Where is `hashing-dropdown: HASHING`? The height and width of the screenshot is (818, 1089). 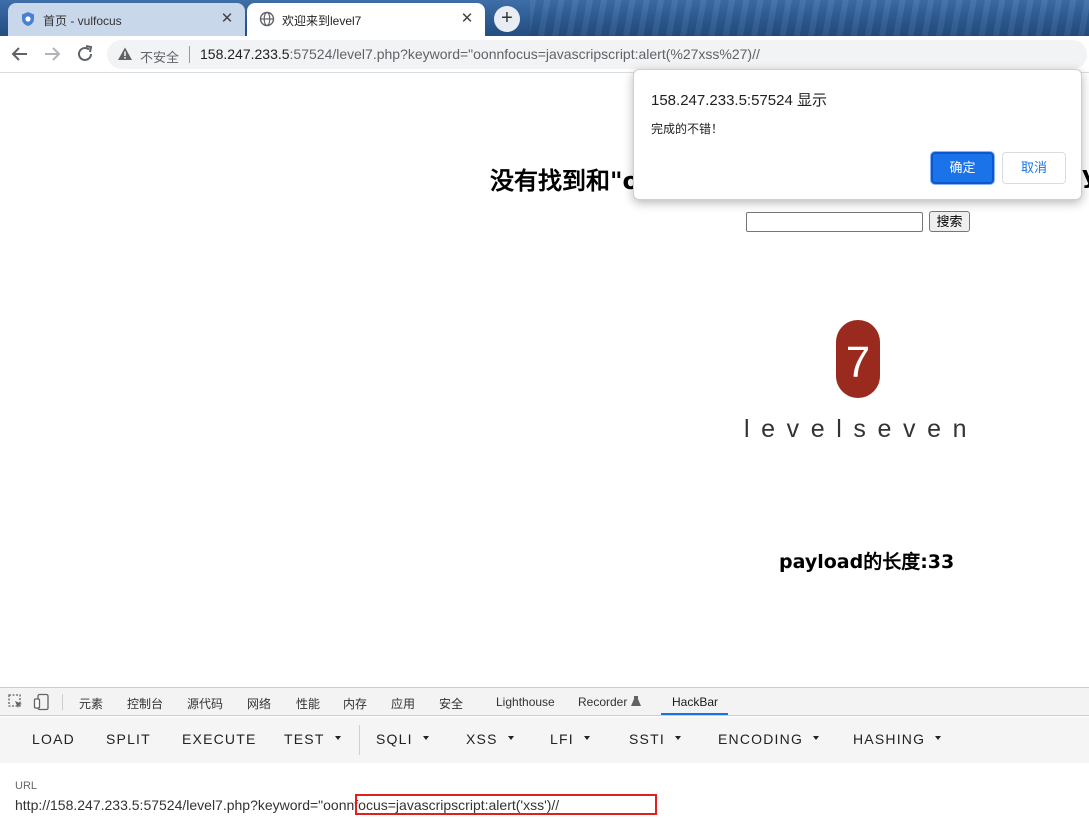
hashing-dropdown: HASHING is located at coordinates (897, 739).